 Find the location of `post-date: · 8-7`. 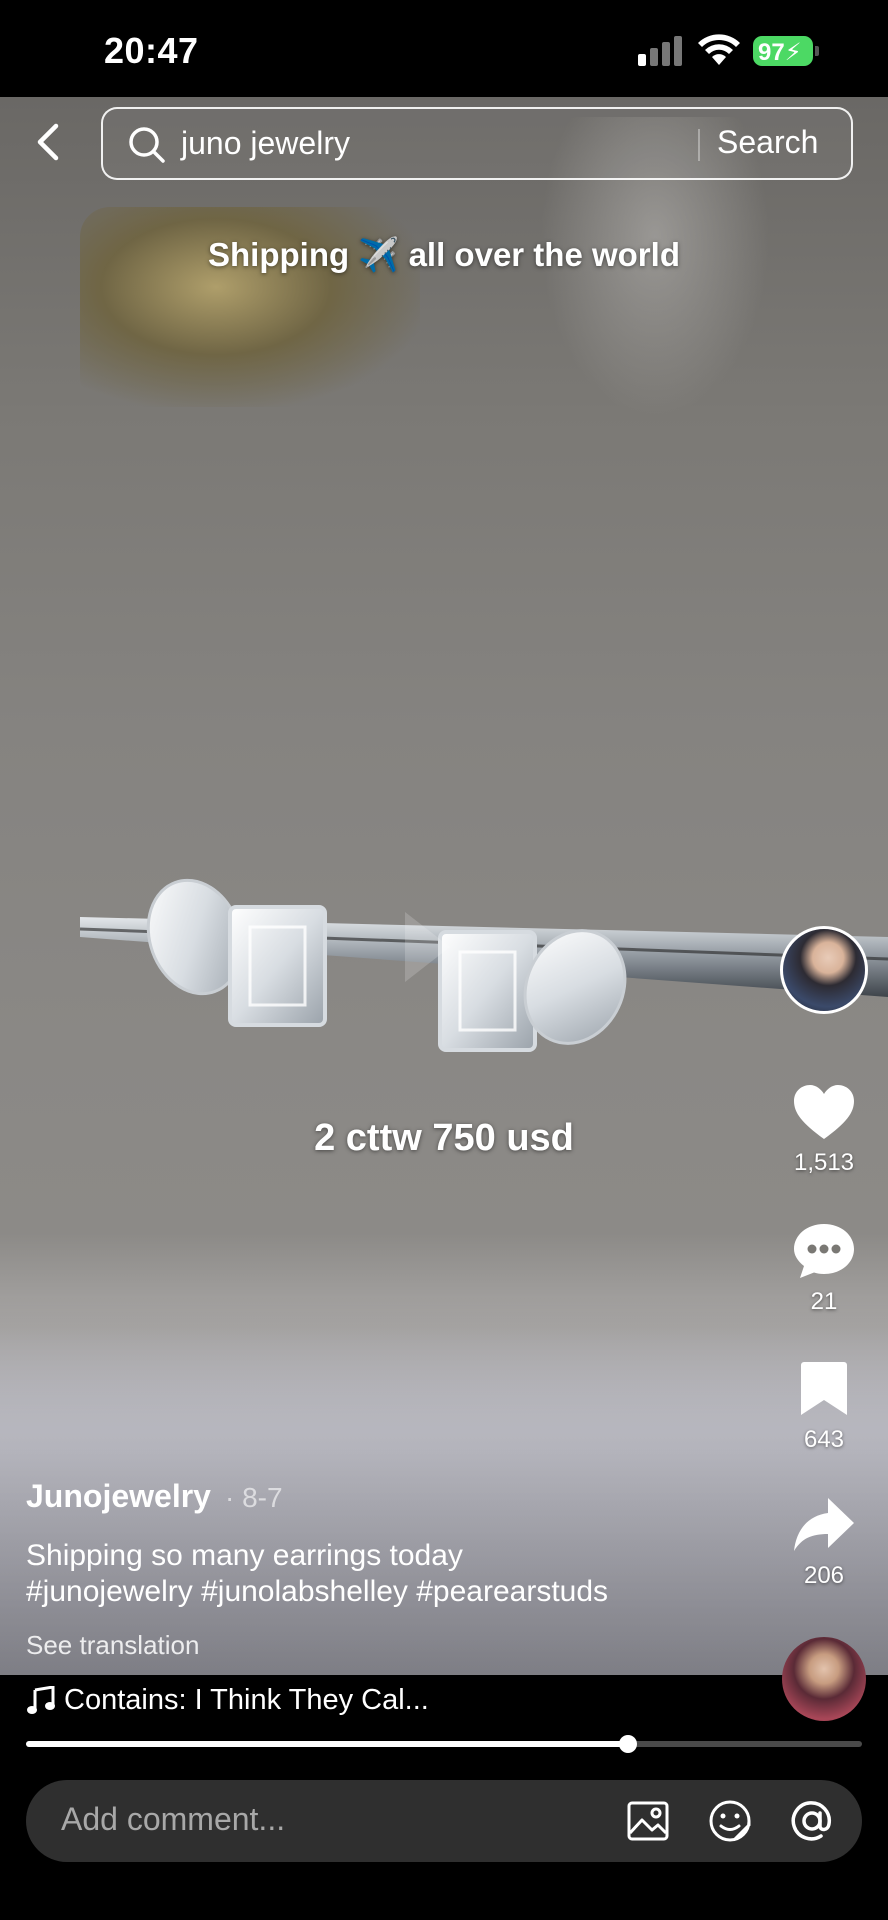

post-date: · 8-7 is located at coordinates (254, 1497).